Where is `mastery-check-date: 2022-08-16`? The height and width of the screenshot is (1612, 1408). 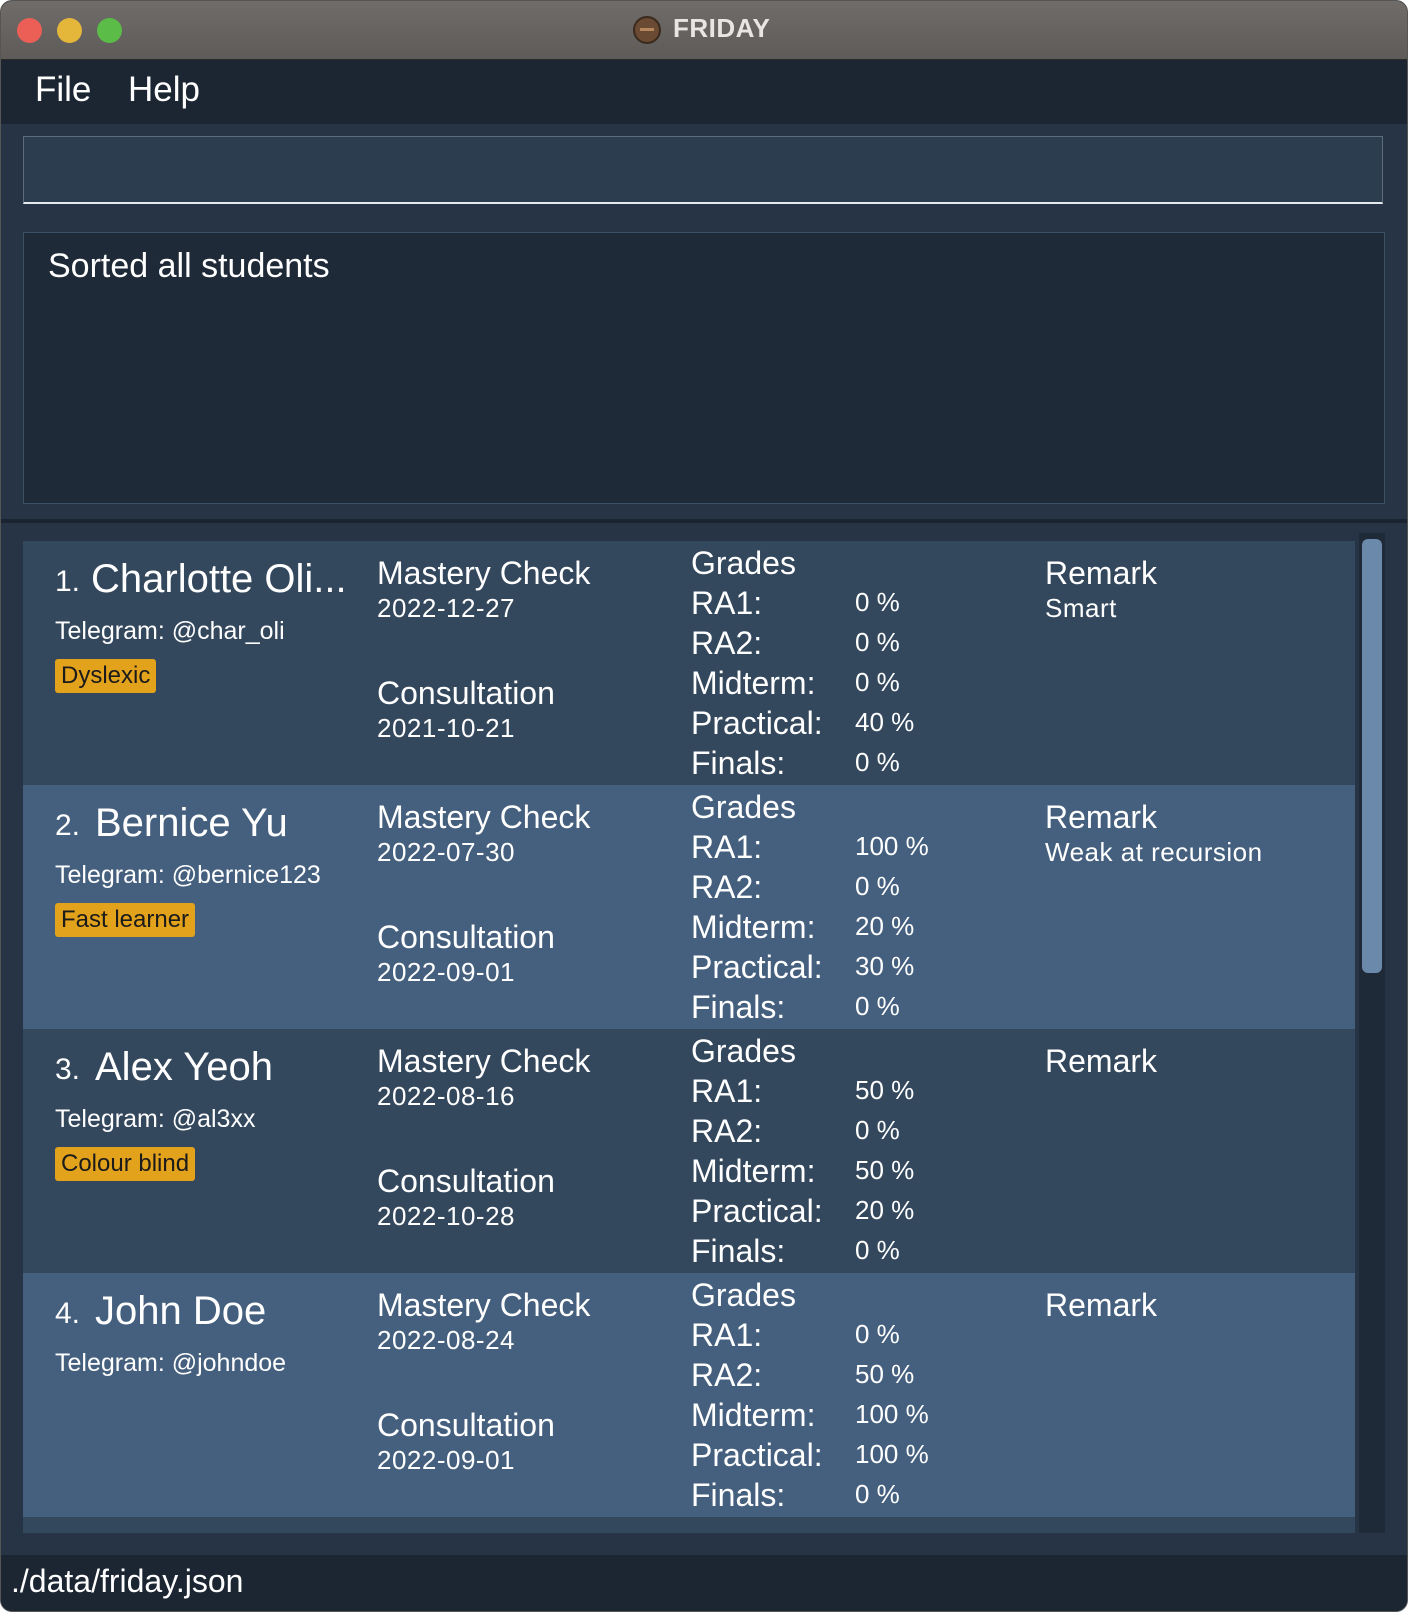 mastery-check-date: 2022-08-16 is located at coordinates (446, 1096).